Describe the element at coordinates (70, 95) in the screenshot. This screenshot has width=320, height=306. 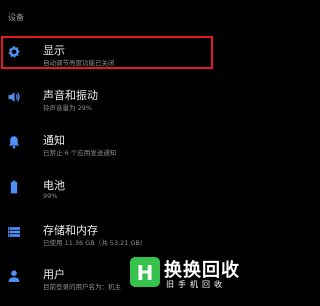
I see `settings-item-title: 声音和振动` at that location.